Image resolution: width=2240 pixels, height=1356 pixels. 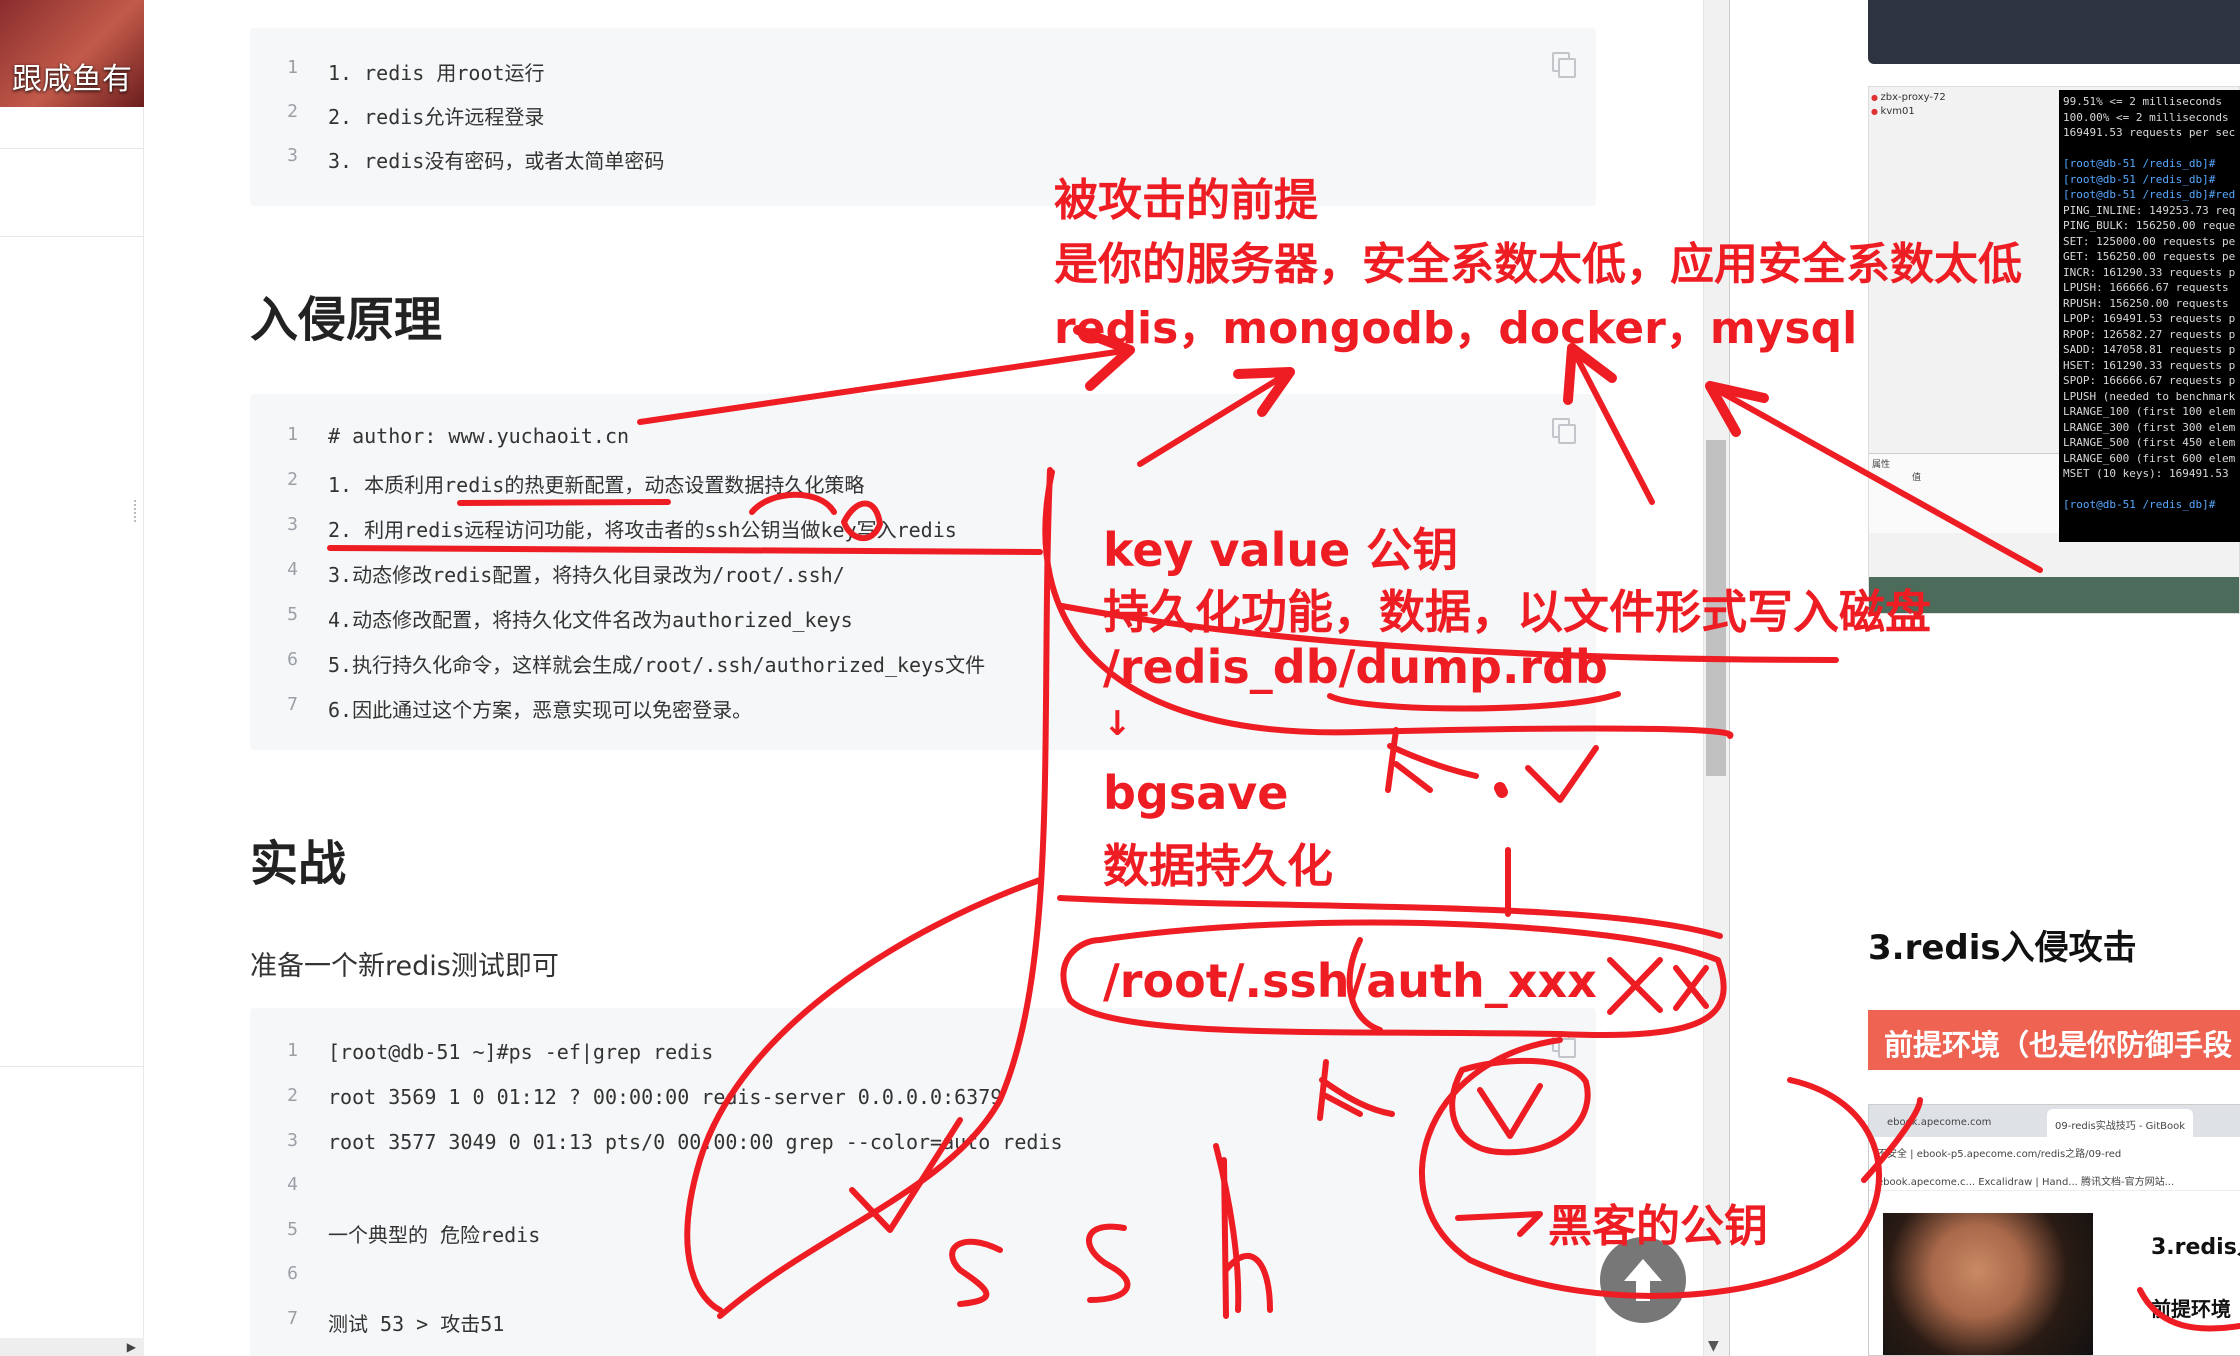 What do you see at coordinates (1658, 1226) in the screenshot?
I see `annotation-note: 黑客的公钥` at bounding box center [1658, 1226].